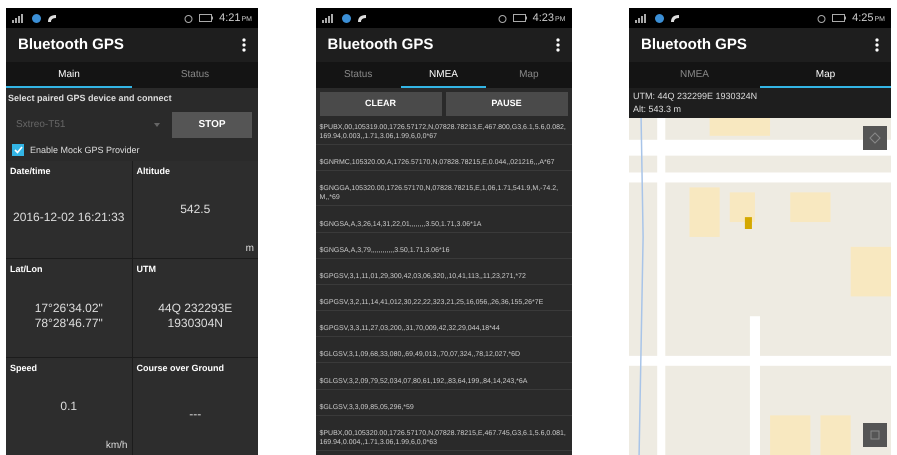 The height and width of the screenshot is (455, 897). I want to click on cell-label: Altitude, so click(153, 171).